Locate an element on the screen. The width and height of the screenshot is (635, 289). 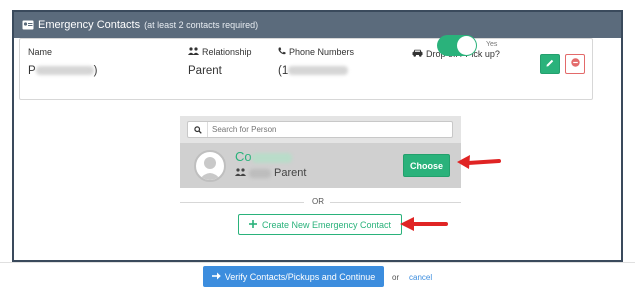
search-box is located at coordinates (320, 129).